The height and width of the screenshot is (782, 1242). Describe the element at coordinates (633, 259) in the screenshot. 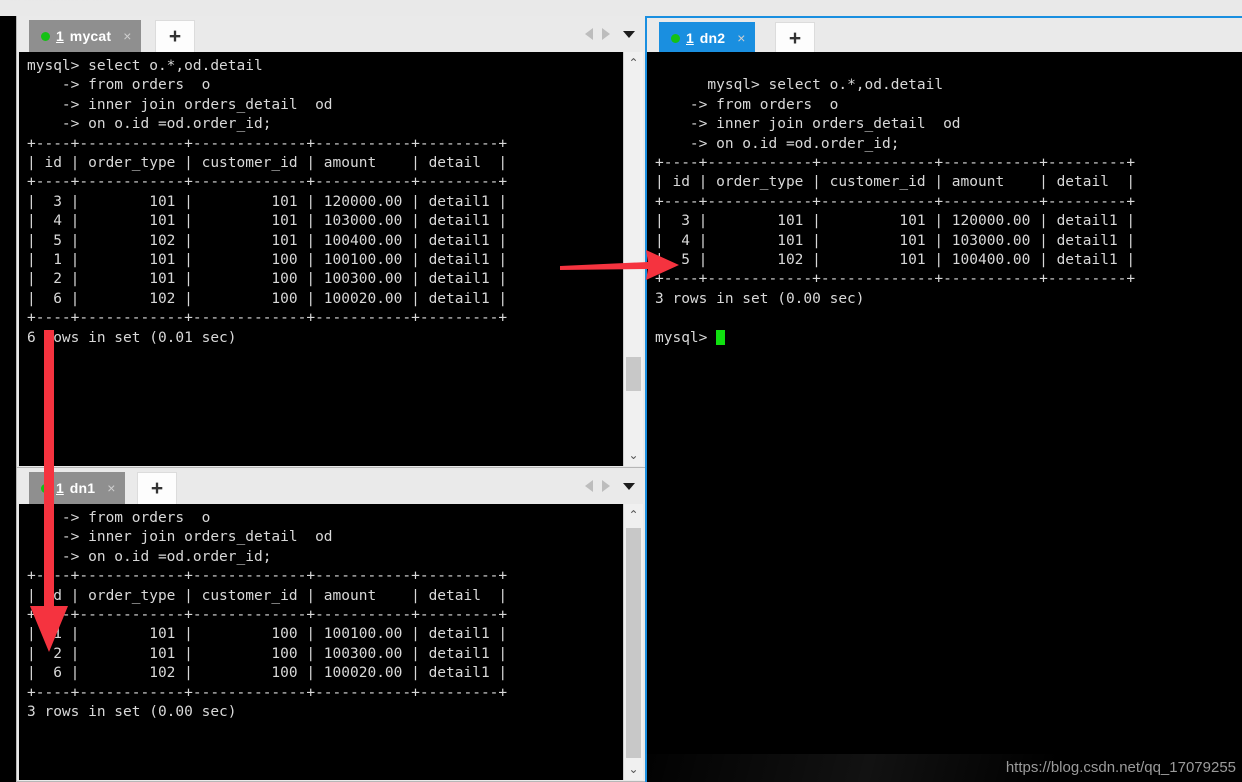

I see `scrollbar-mycat: ⌃ ⌄` at that location.